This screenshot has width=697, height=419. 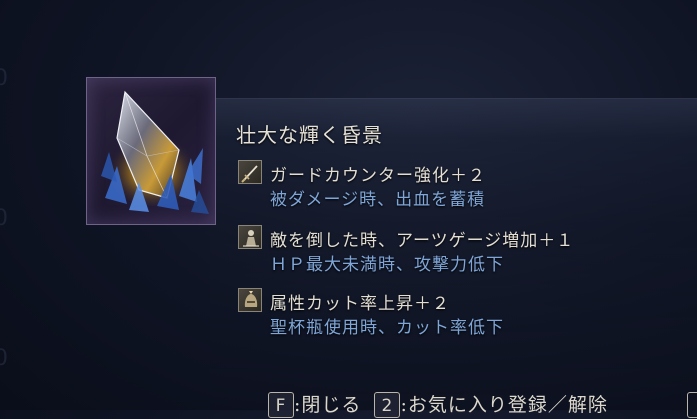 I want to click on effect-desc: 聖杯瓶使用時、カット率低下, so click(x=387, y=328).